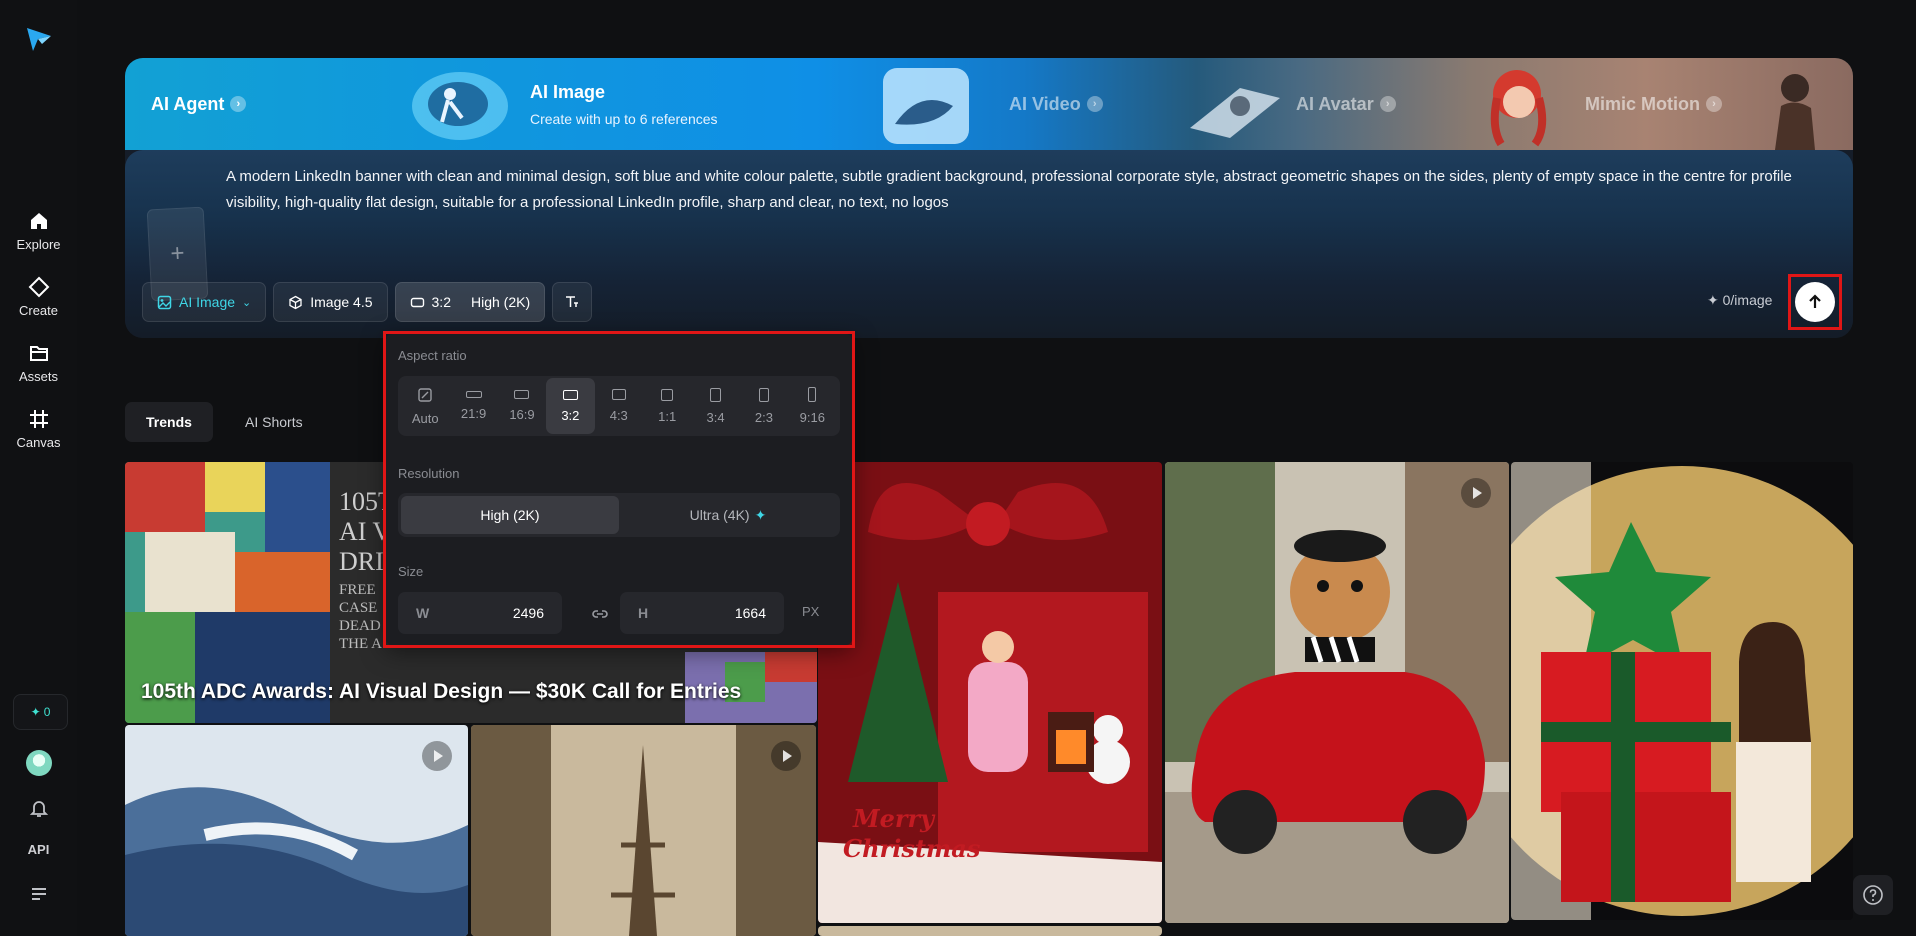 This screenshot has height=936, width=1916. Describe the element at coordinates (643, 830) in the screenshot. I see `gallery-card-eiffel-tower` at that location.